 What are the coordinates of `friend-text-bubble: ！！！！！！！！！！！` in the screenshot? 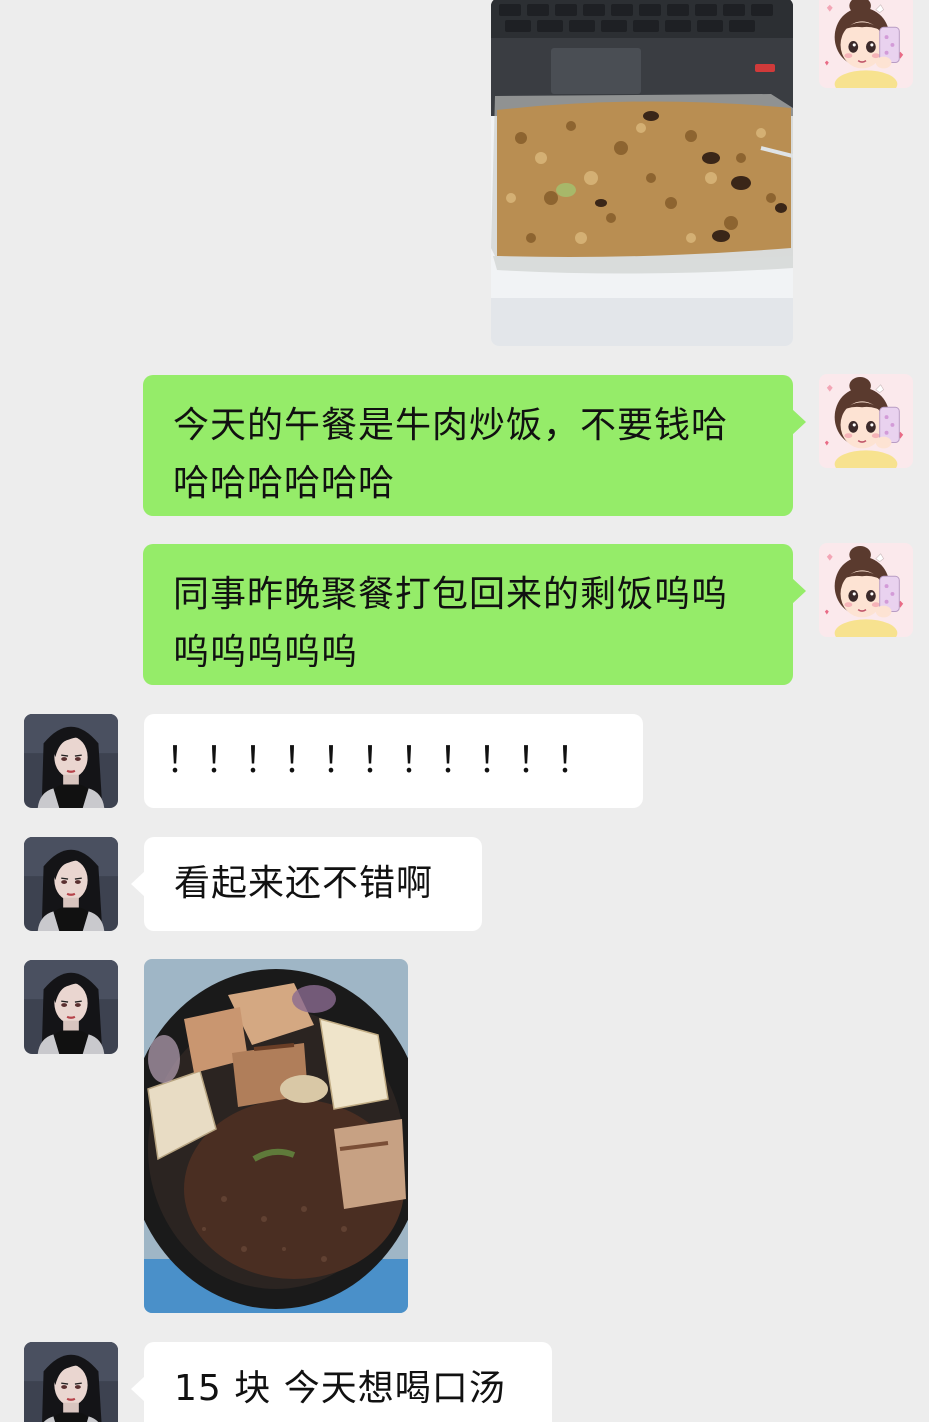 It's located at (393, 761).